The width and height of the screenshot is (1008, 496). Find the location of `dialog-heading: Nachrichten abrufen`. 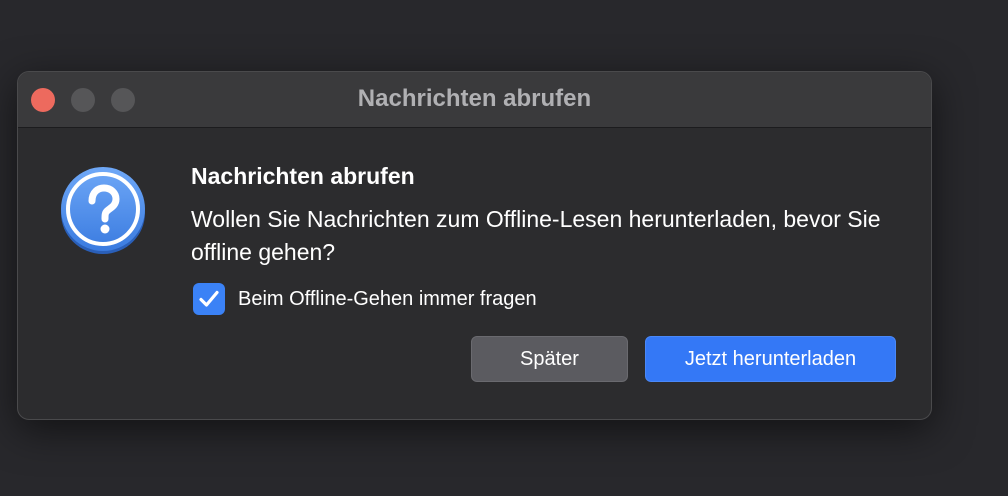

dialog-heading: Nachrichten abrufen is located at coordinates (303, 176).